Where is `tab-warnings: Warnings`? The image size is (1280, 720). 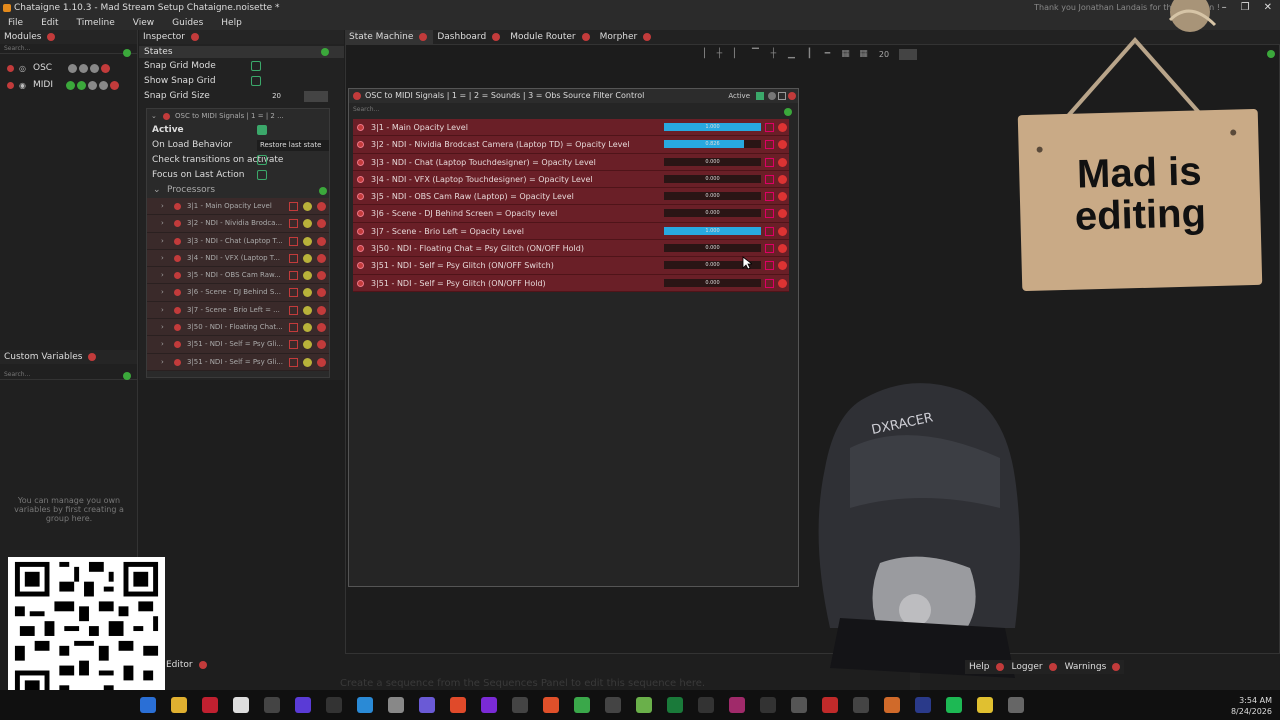 tab-warnings: Warnings is located at coordinates (1093, 667).